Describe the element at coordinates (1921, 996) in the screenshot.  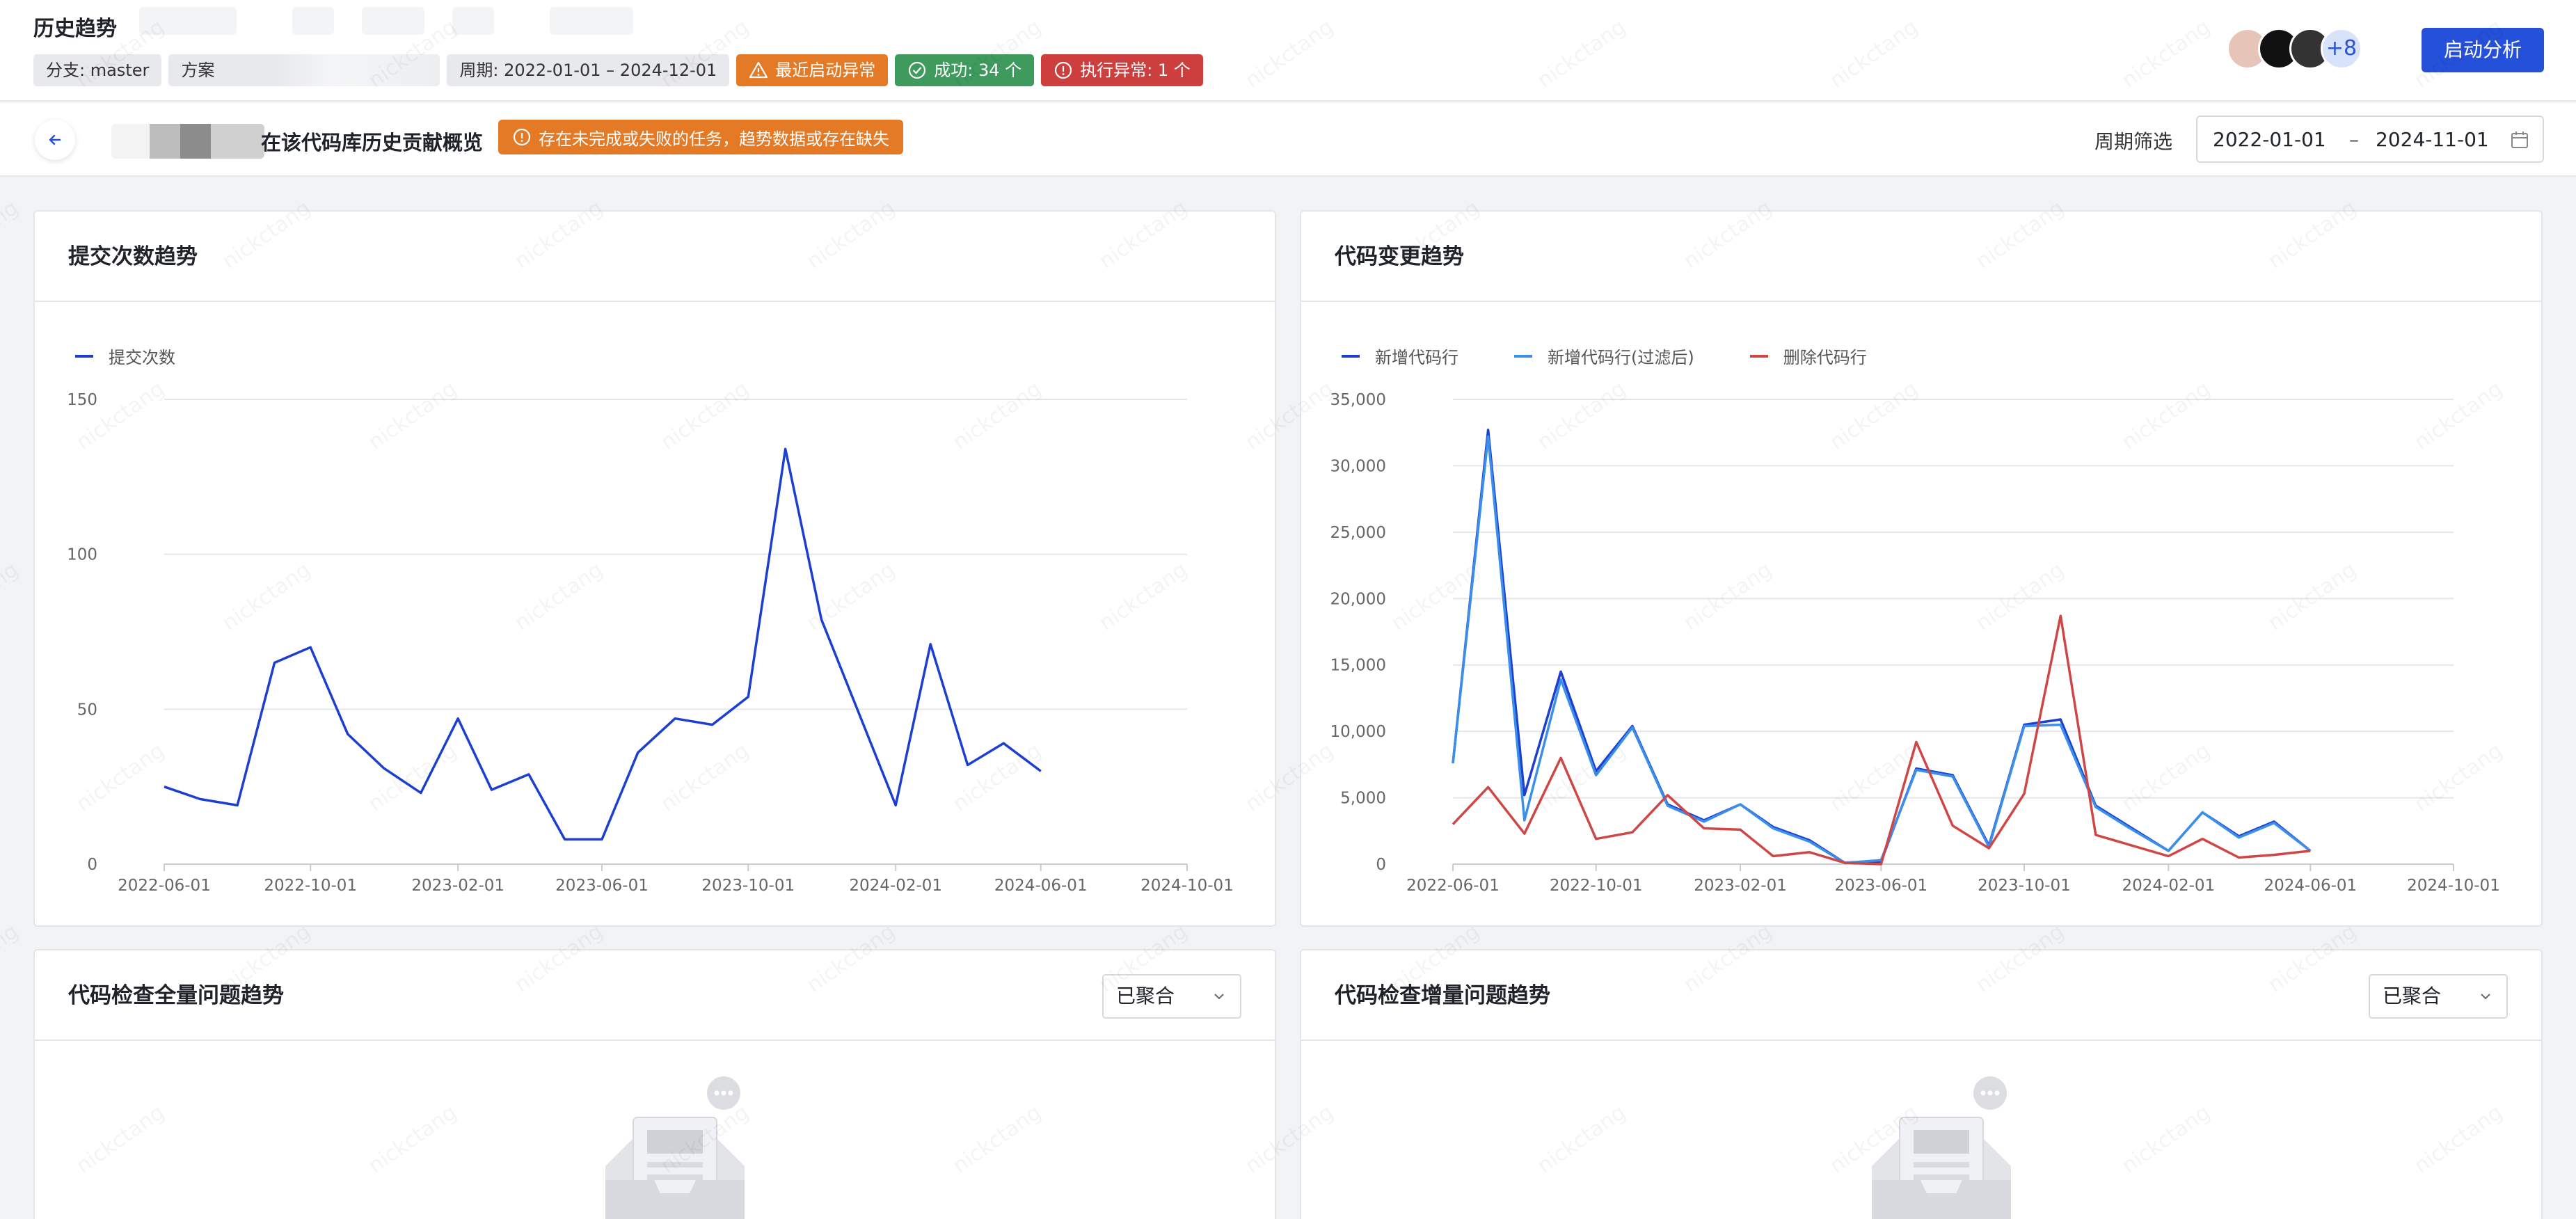
I see `issues-inc-title: 代码检查增量问题趋势 已聚合` at that location.